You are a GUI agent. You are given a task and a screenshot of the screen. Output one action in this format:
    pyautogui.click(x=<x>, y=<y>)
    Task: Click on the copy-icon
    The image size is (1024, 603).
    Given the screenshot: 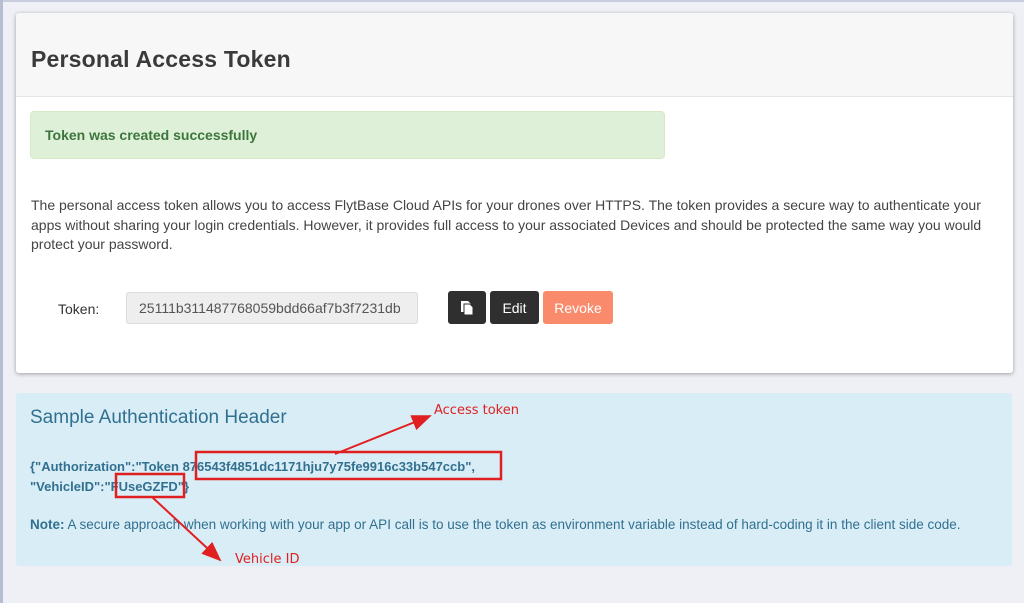 What is the action you would take?
    pyautogui.click(x=467, y=308)
    